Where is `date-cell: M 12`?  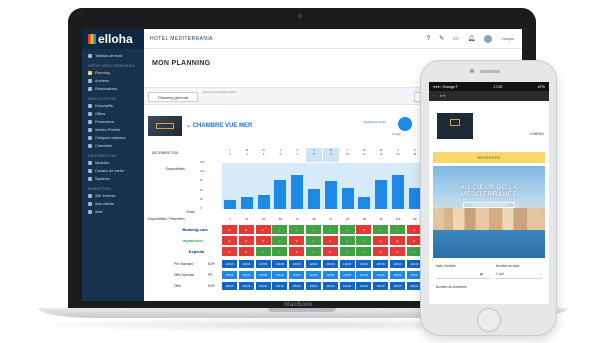
date-cell: M 12 is located at coordinates (381, 155).